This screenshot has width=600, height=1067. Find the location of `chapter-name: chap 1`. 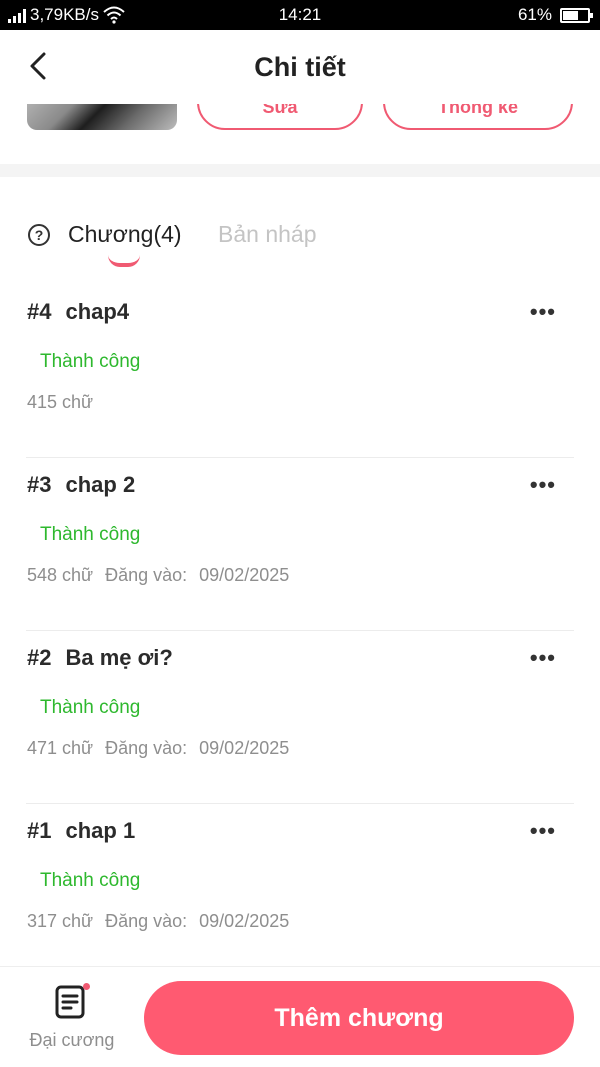

chapter-name: chap 1 is located at coordinates (100, 830).